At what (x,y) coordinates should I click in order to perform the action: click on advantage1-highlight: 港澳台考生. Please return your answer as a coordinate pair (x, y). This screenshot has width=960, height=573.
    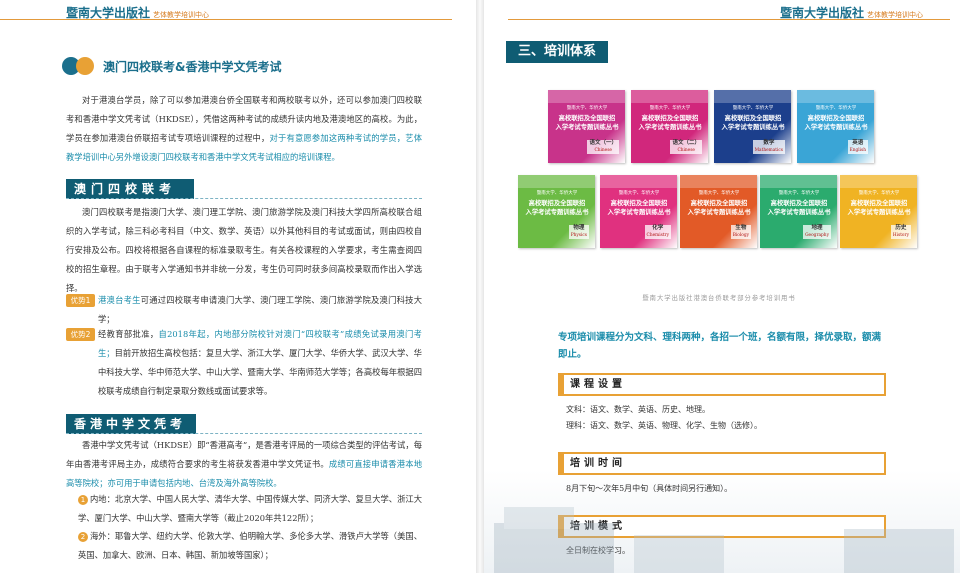
    Looking at the image, I should click on (119, 300).